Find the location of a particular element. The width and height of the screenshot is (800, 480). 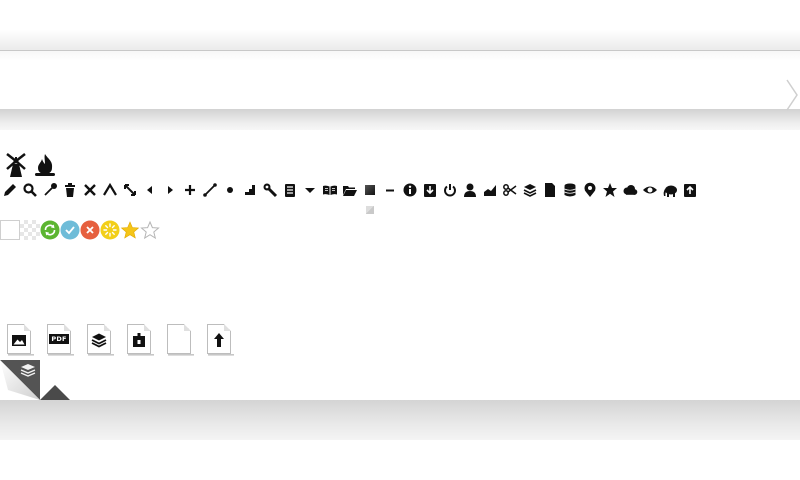

error-icon is located at coordinates (90, 230).